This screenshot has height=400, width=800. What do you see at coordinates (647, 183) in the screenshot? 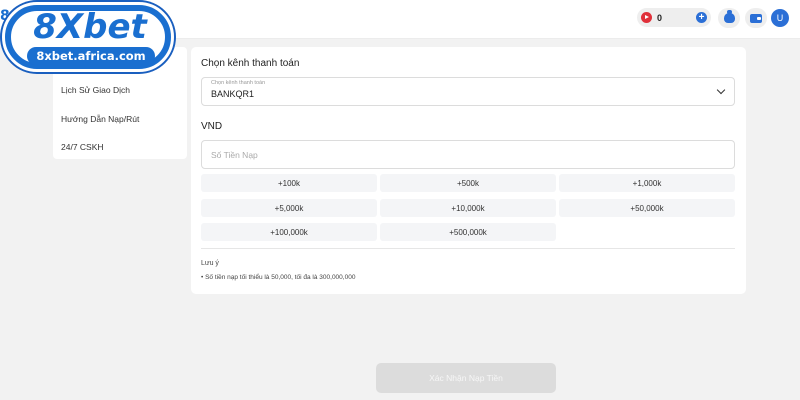
I see `quick-amount-1000k: +1,000k` at bounding box center [647, 183].